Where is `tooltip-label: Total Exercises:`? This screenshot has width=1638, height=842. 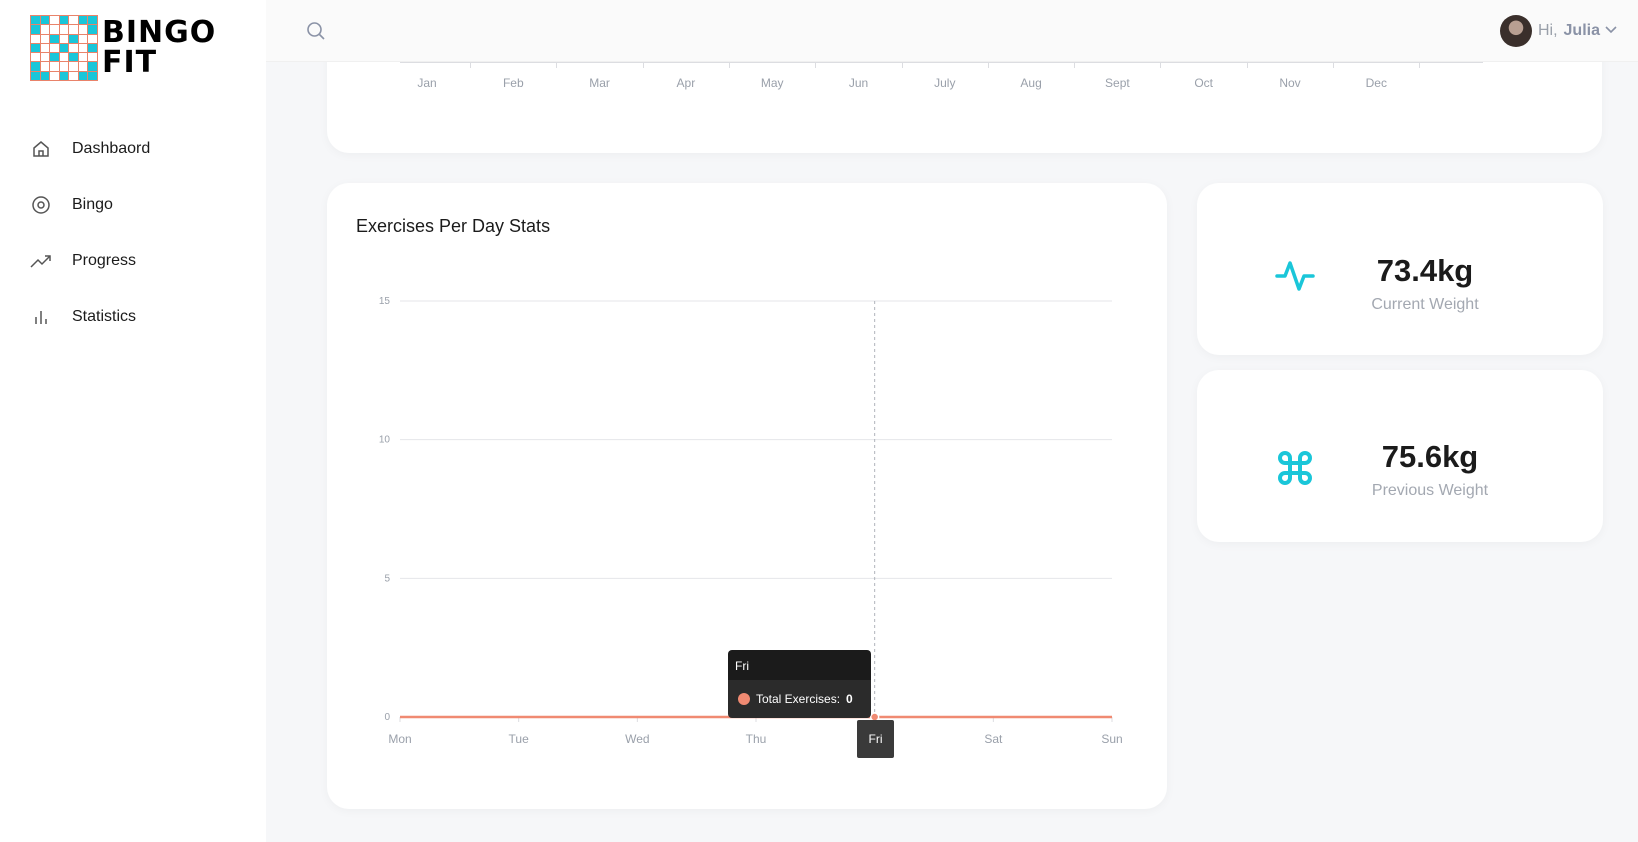 tooltip-label: Total Exercises: is located at coordinates (798, 699).